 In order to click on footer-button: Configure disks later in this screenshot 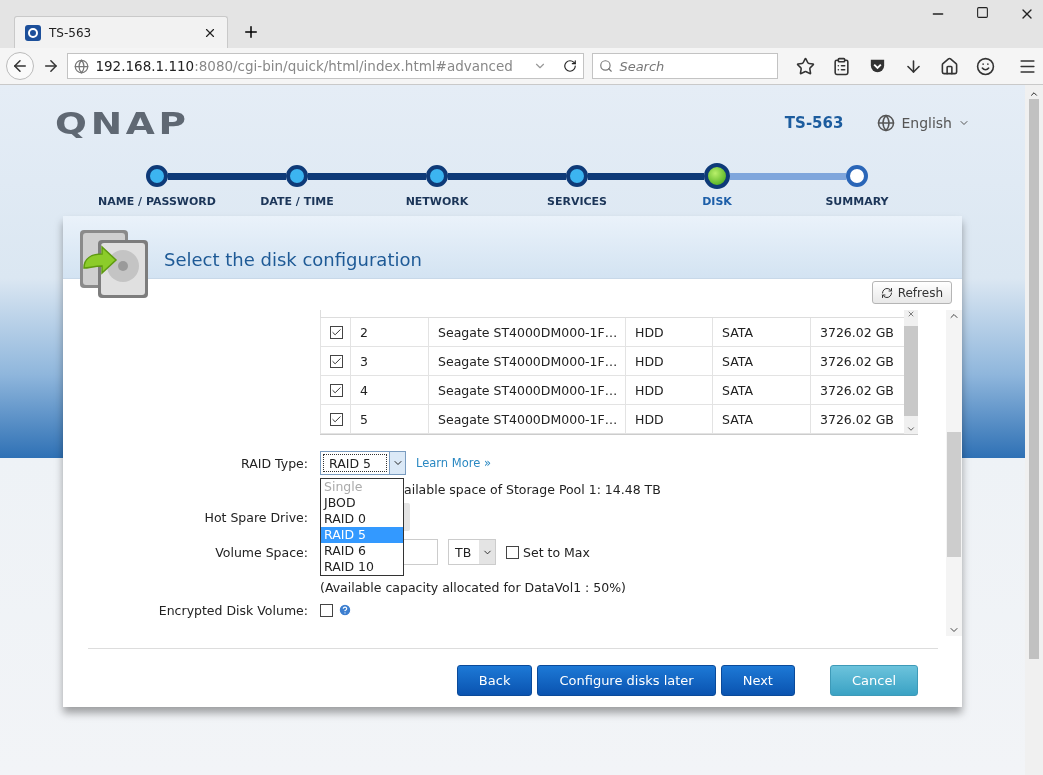, I will do `click(626, 680)`.